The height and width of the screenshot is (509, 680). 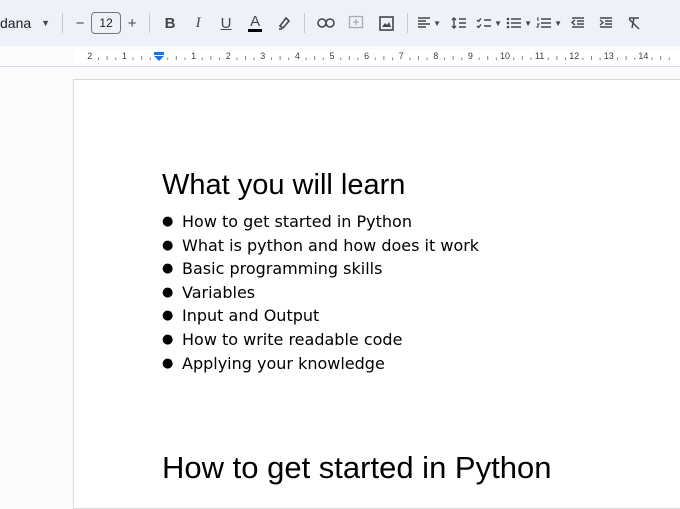 I want to click on align-button: ▼, so click(x=429, y=23).